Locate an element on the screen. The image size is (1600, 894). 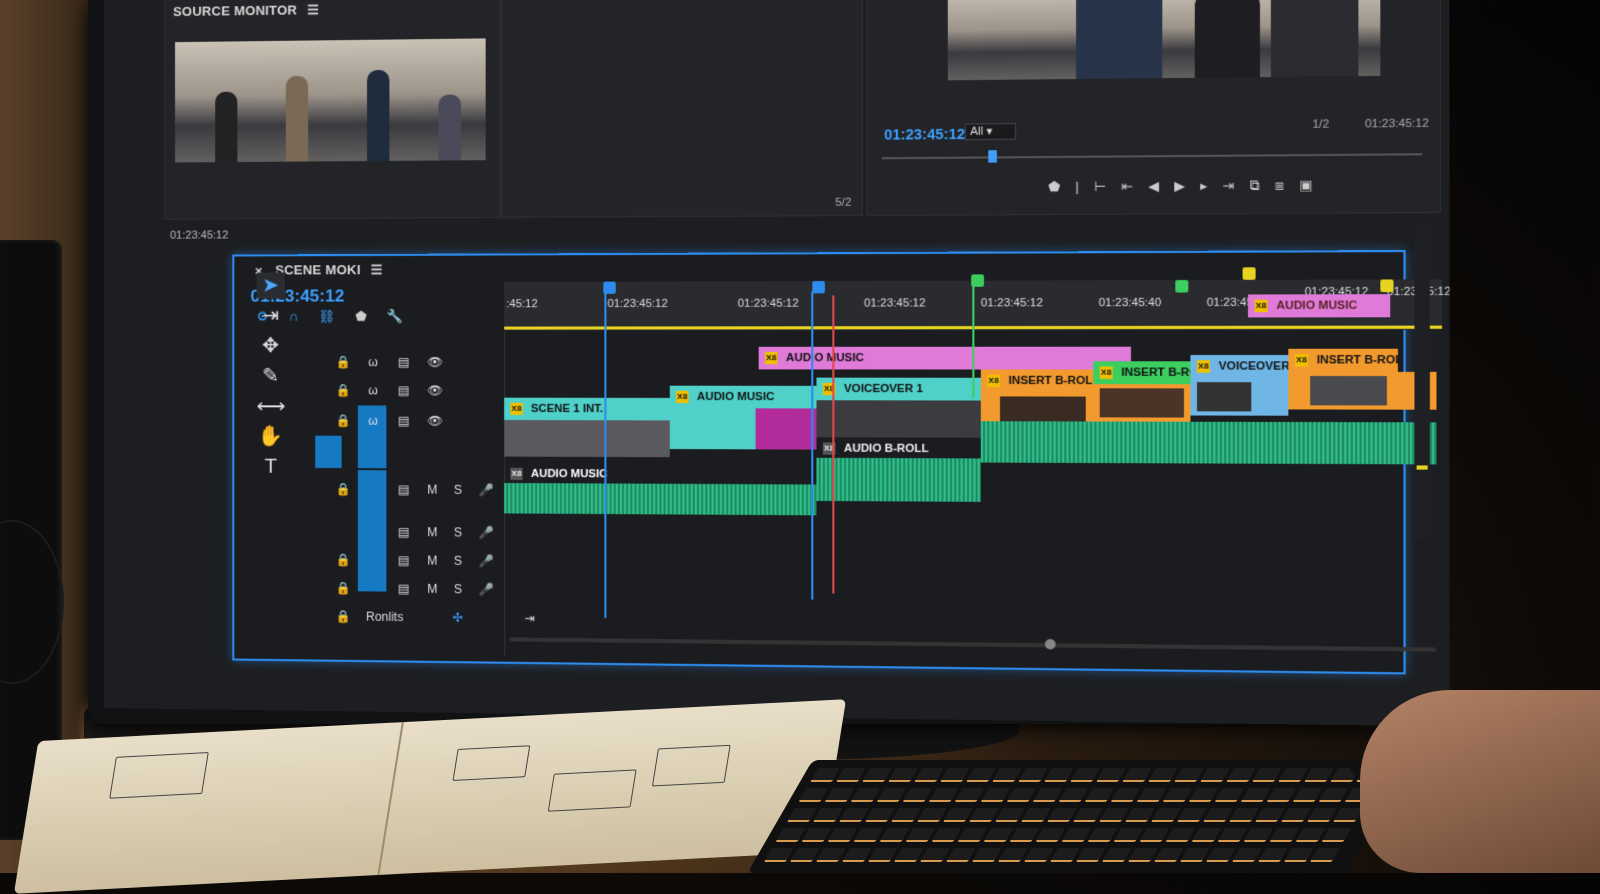
track-select-tool-icon: ⇥ is located at coordinates (271, 316).